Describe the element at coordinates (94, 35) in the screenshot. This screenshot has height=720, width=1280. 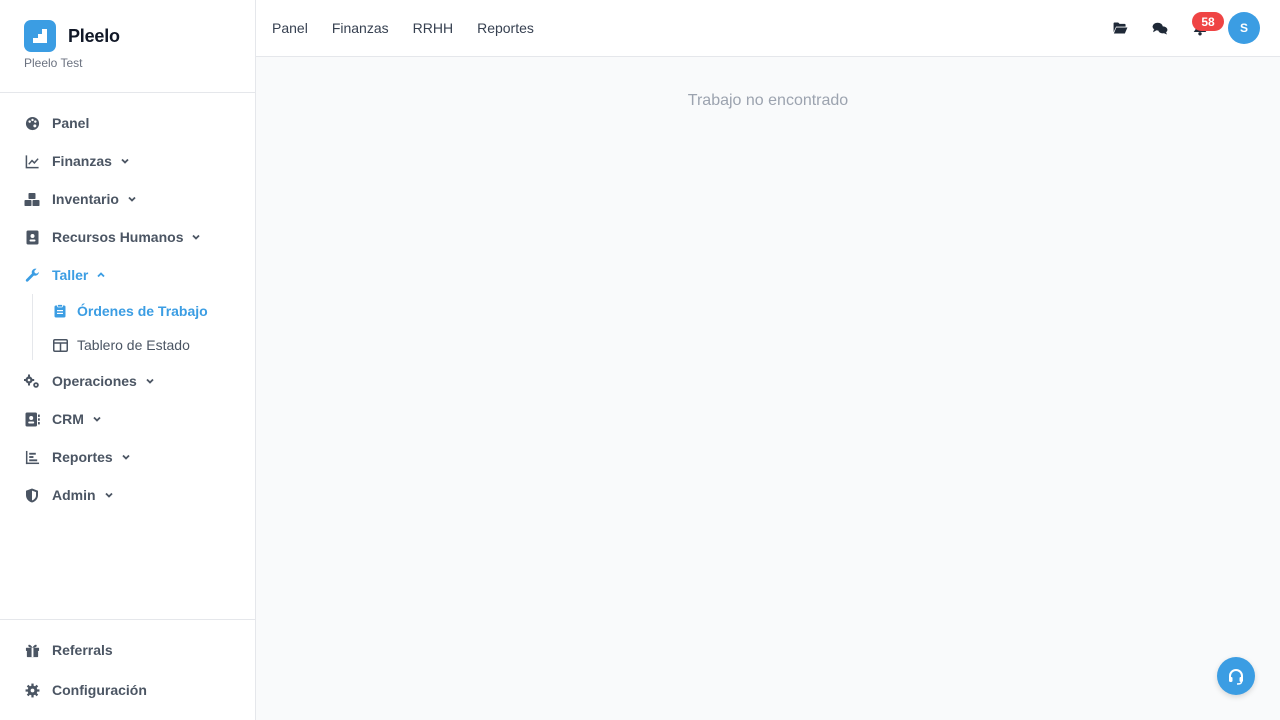
I see `brand-name: Pleelo` at that location.